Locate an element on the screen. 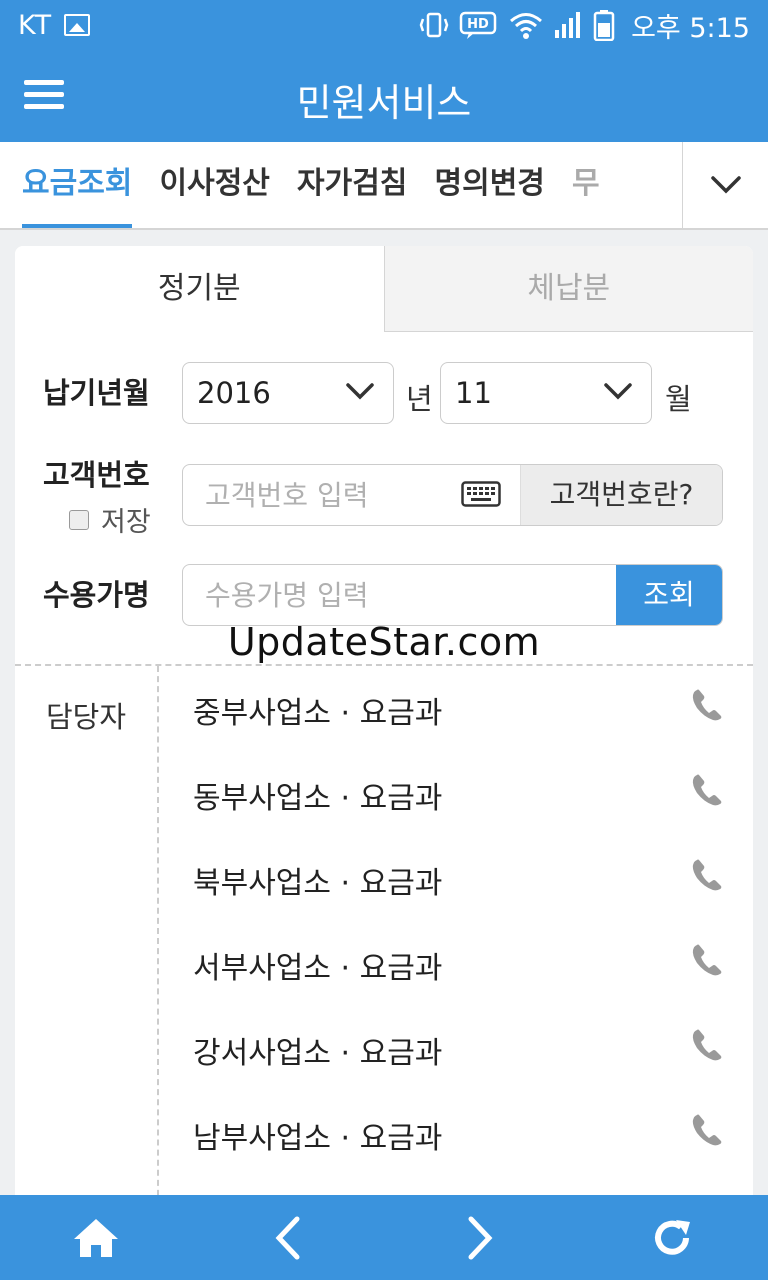  segment-overdue: 체납분 is located at coordinates (568, 289).